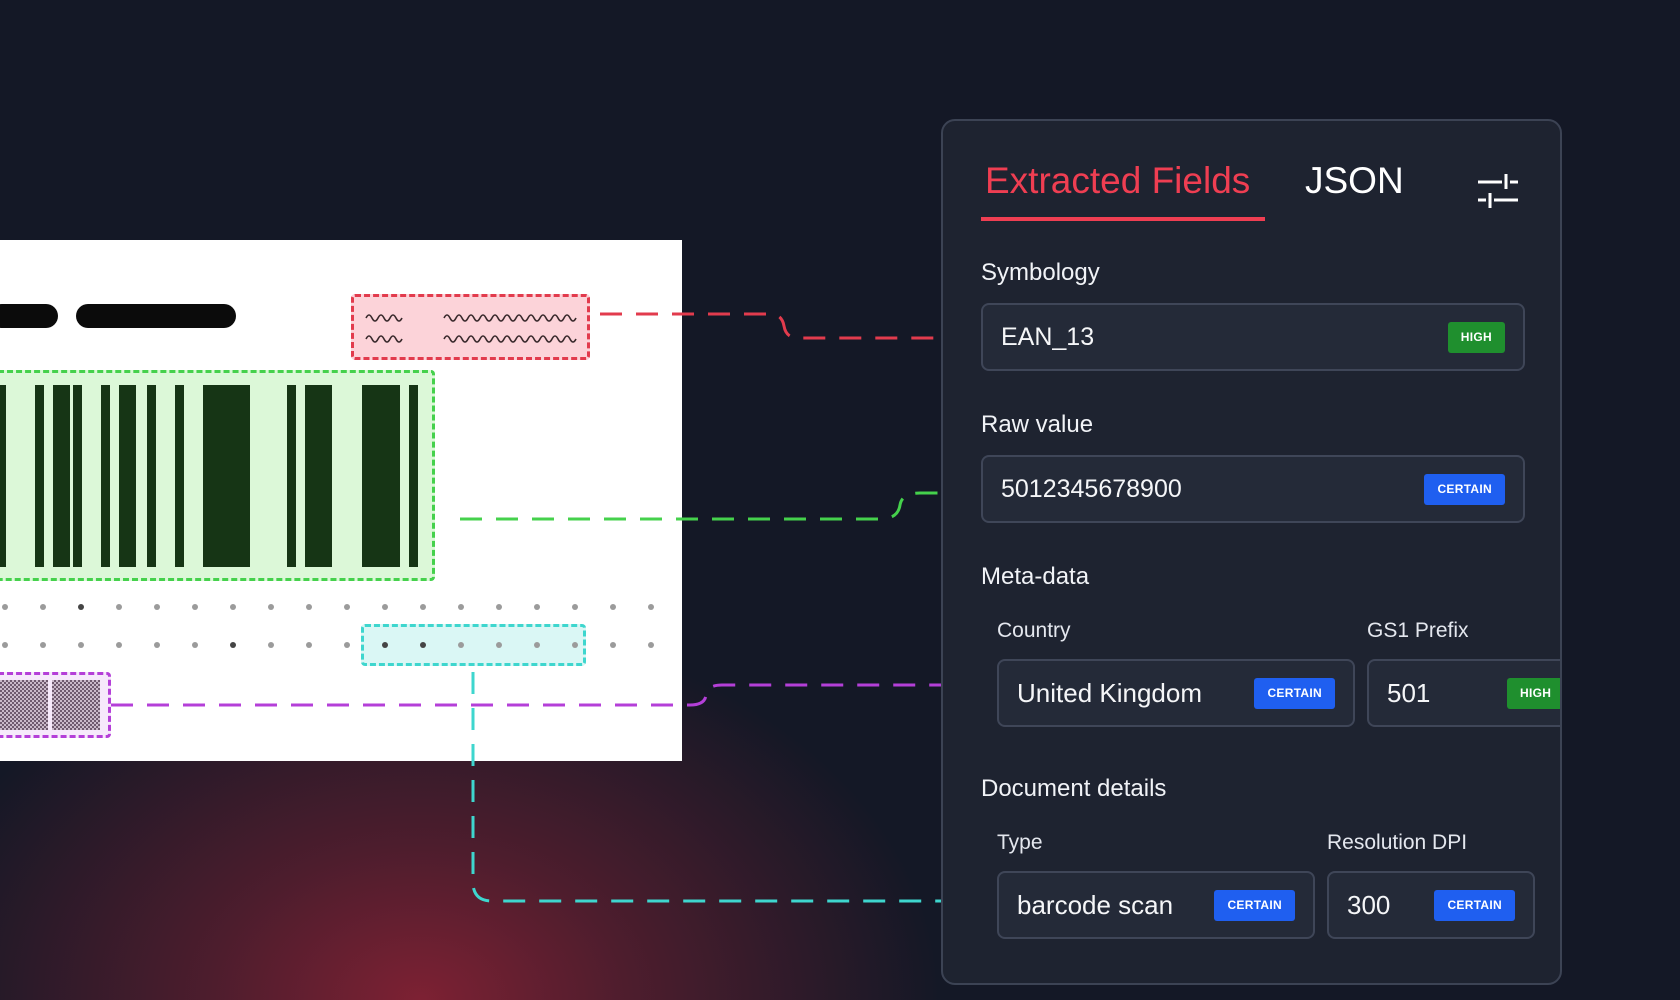  I want to click on symbology-field: EAN_13 HIGH, so click(1253, 337).